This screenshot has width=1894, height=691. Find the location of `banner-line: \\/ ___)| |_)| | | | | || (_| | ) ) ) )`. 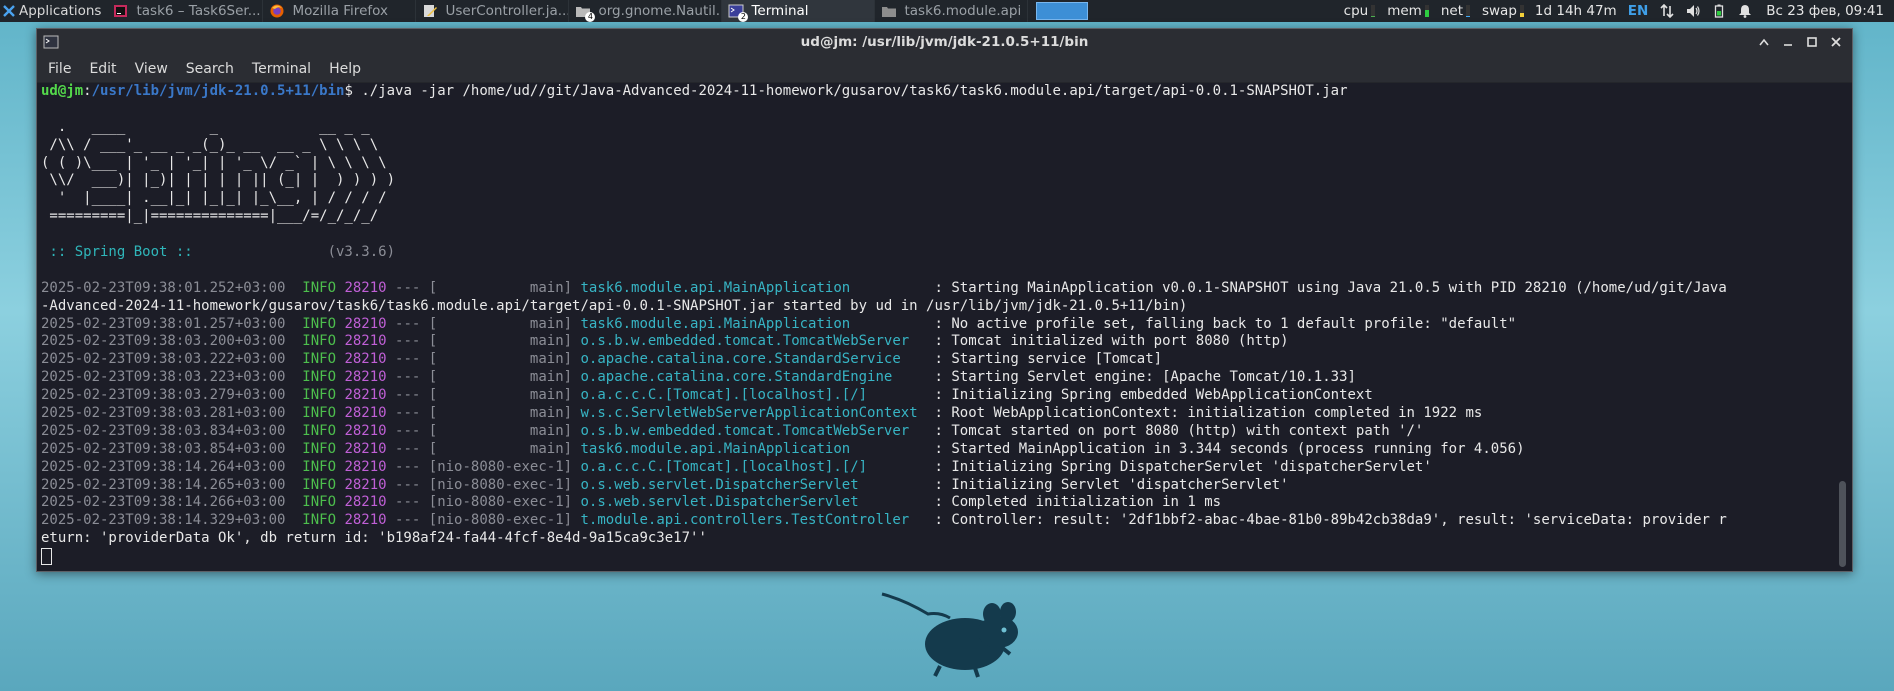

banner-line: \\/ ___)| |_)| | | | | || (_| | ) ) ) ) is located at coordinates (218, 180).